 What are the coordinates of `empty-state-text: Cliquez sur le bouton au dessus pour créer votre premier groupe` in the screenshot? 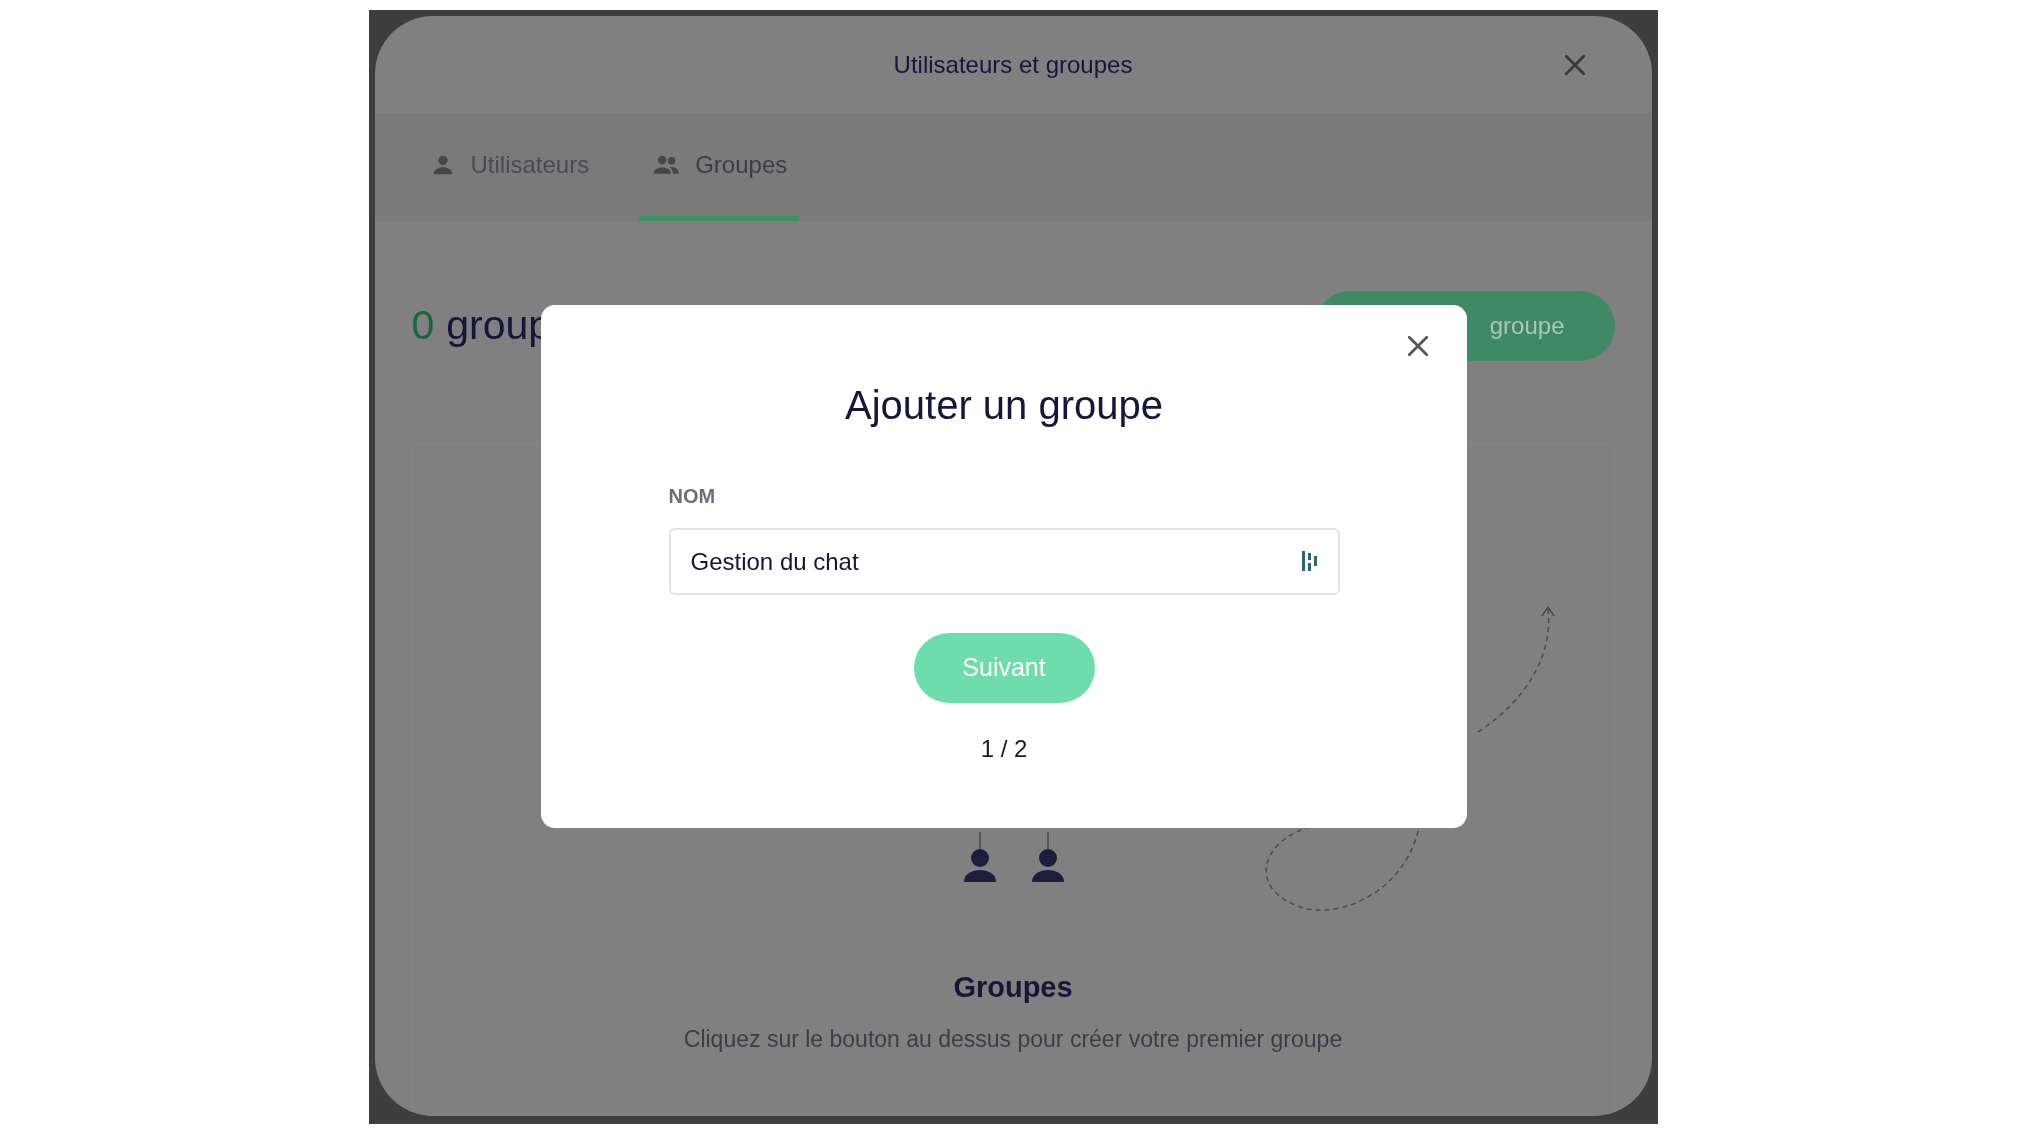 It's located at (1013, 1039).